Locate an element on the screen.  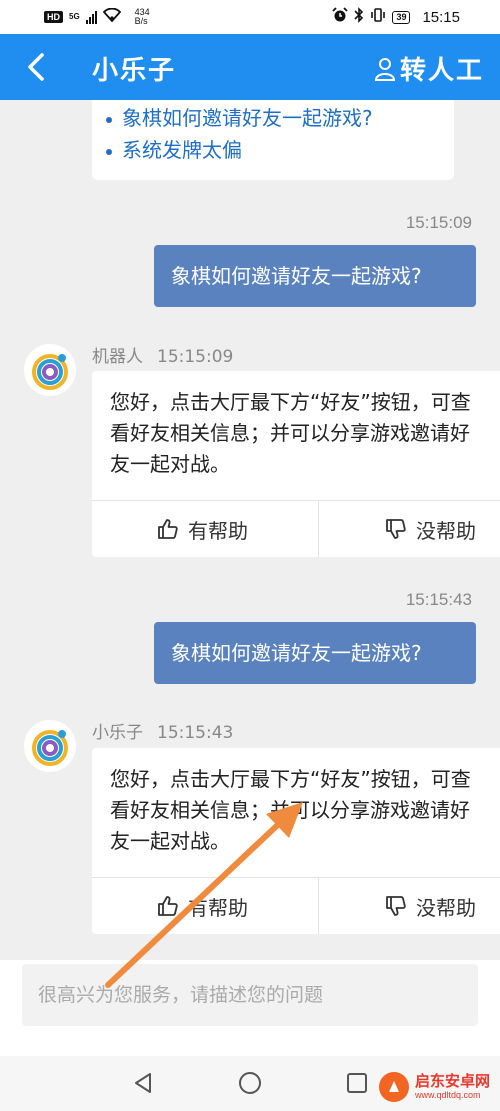
sender-name: 机器人 is located at coordinates (117, 357).